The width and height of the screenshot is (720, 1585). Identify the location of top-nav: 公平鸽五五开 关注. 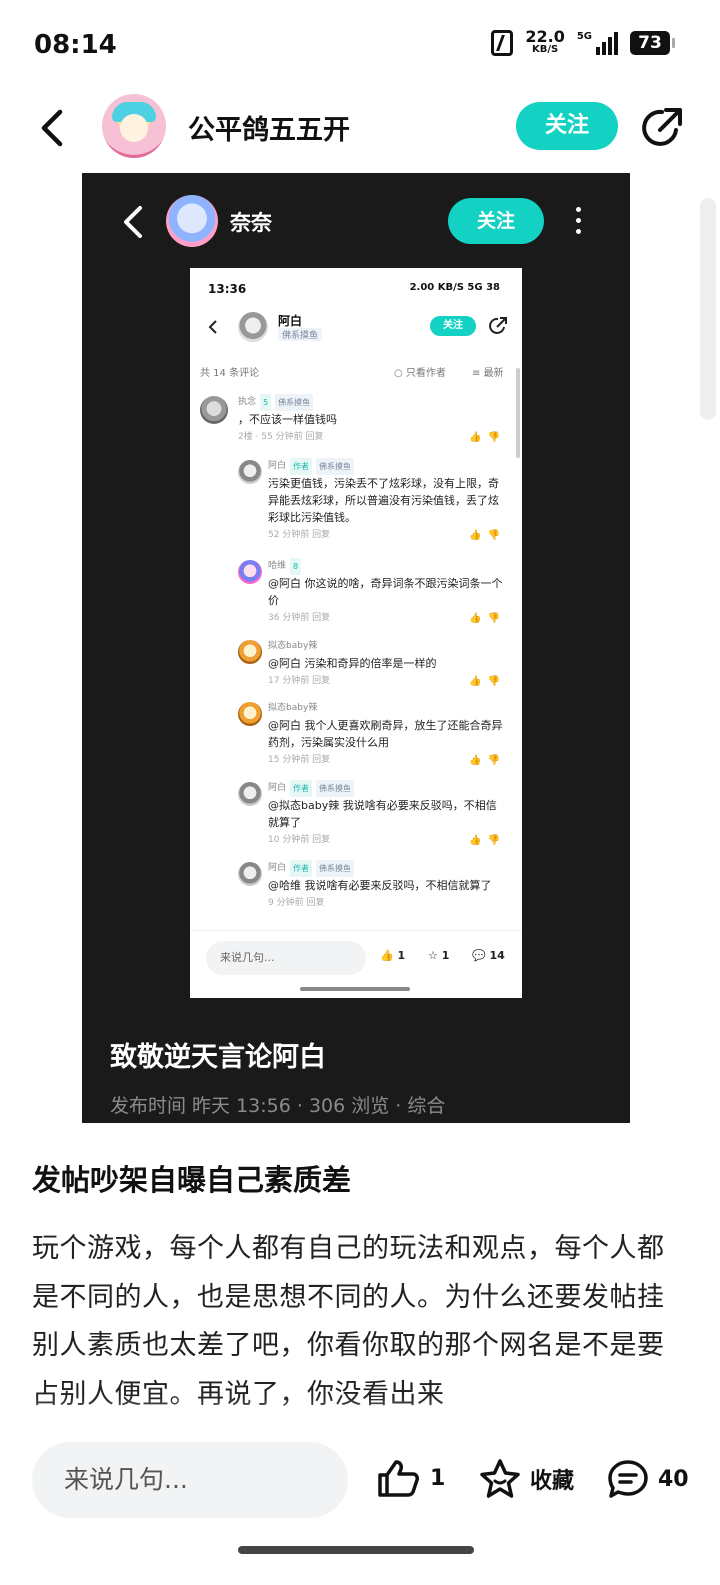
(360, 128).